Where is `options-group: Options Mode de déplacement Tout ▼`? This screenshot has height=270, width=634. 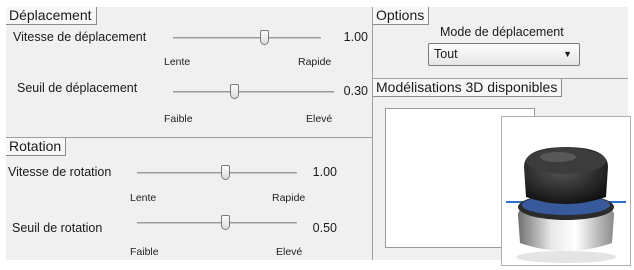 options-group: Options Mode de déplacement Tout ▼ is located at coordinates (500, 42).